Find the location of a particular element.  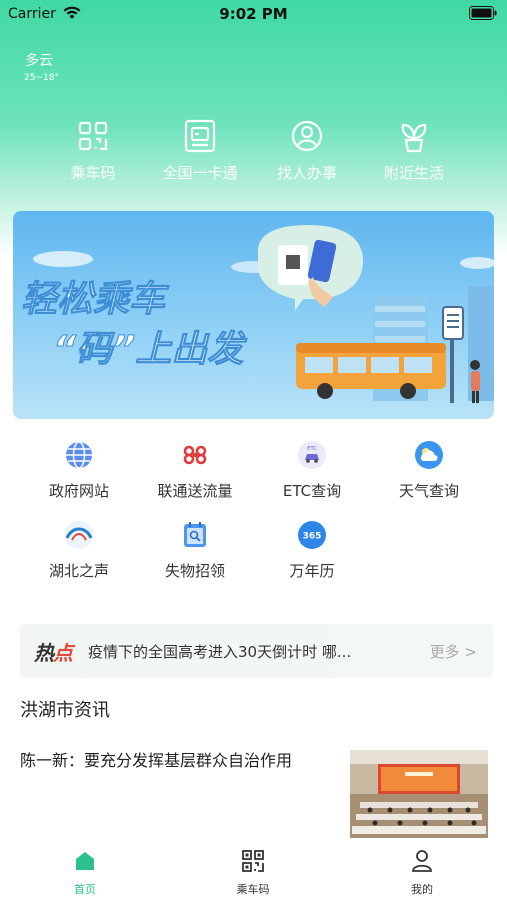

transit-card-icon is located at coordinates (200, 136).